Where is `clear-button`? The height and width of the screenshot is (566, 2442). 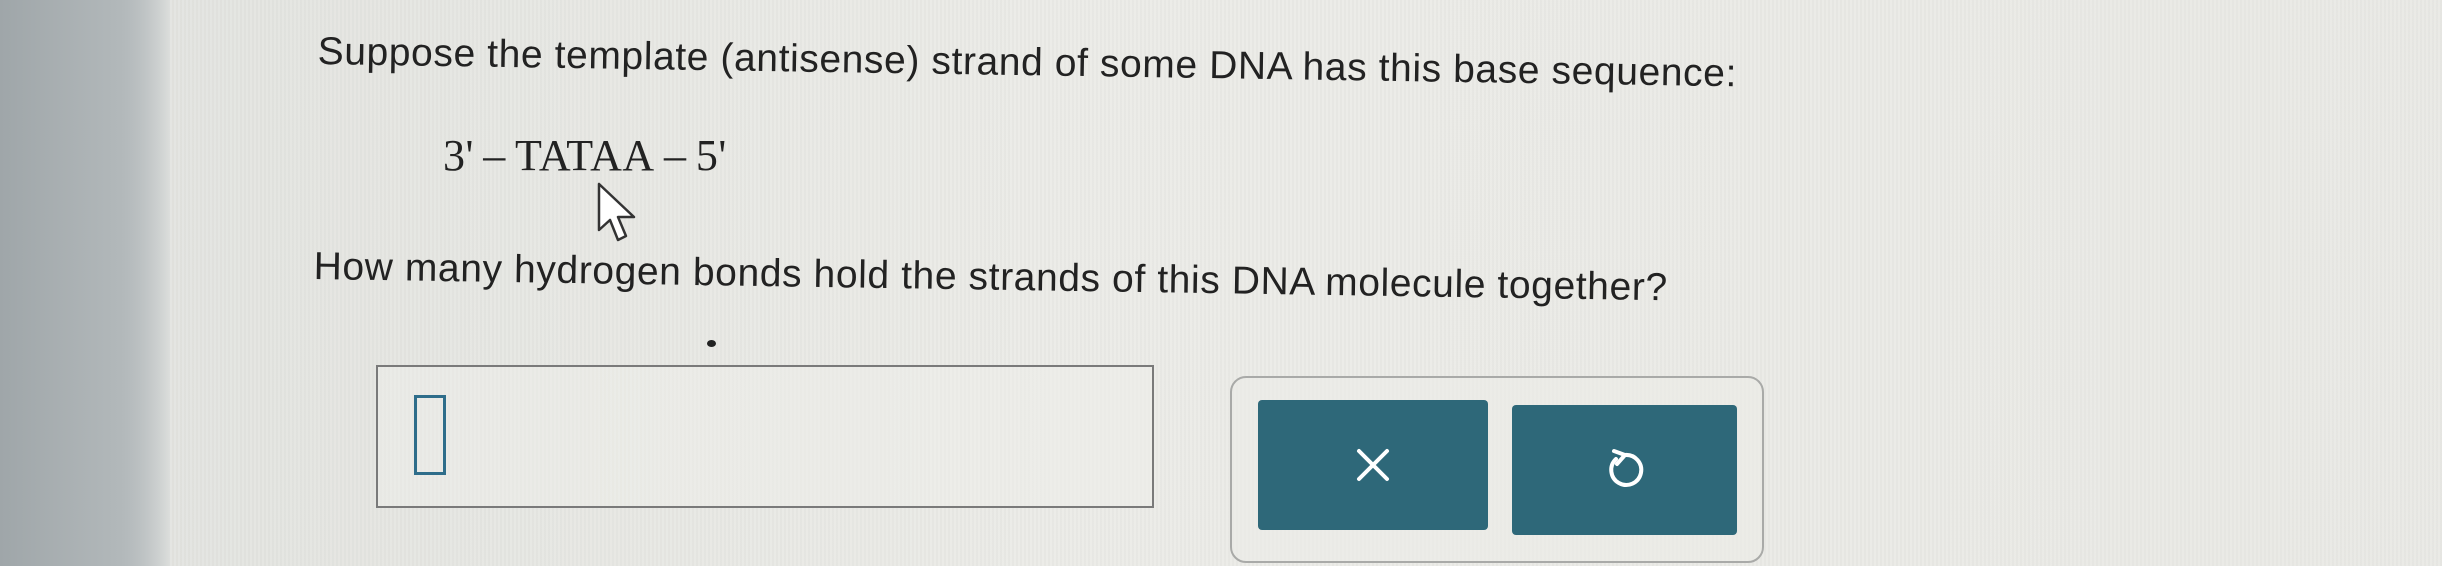
clear-button is located at coordinates (1373, 465).